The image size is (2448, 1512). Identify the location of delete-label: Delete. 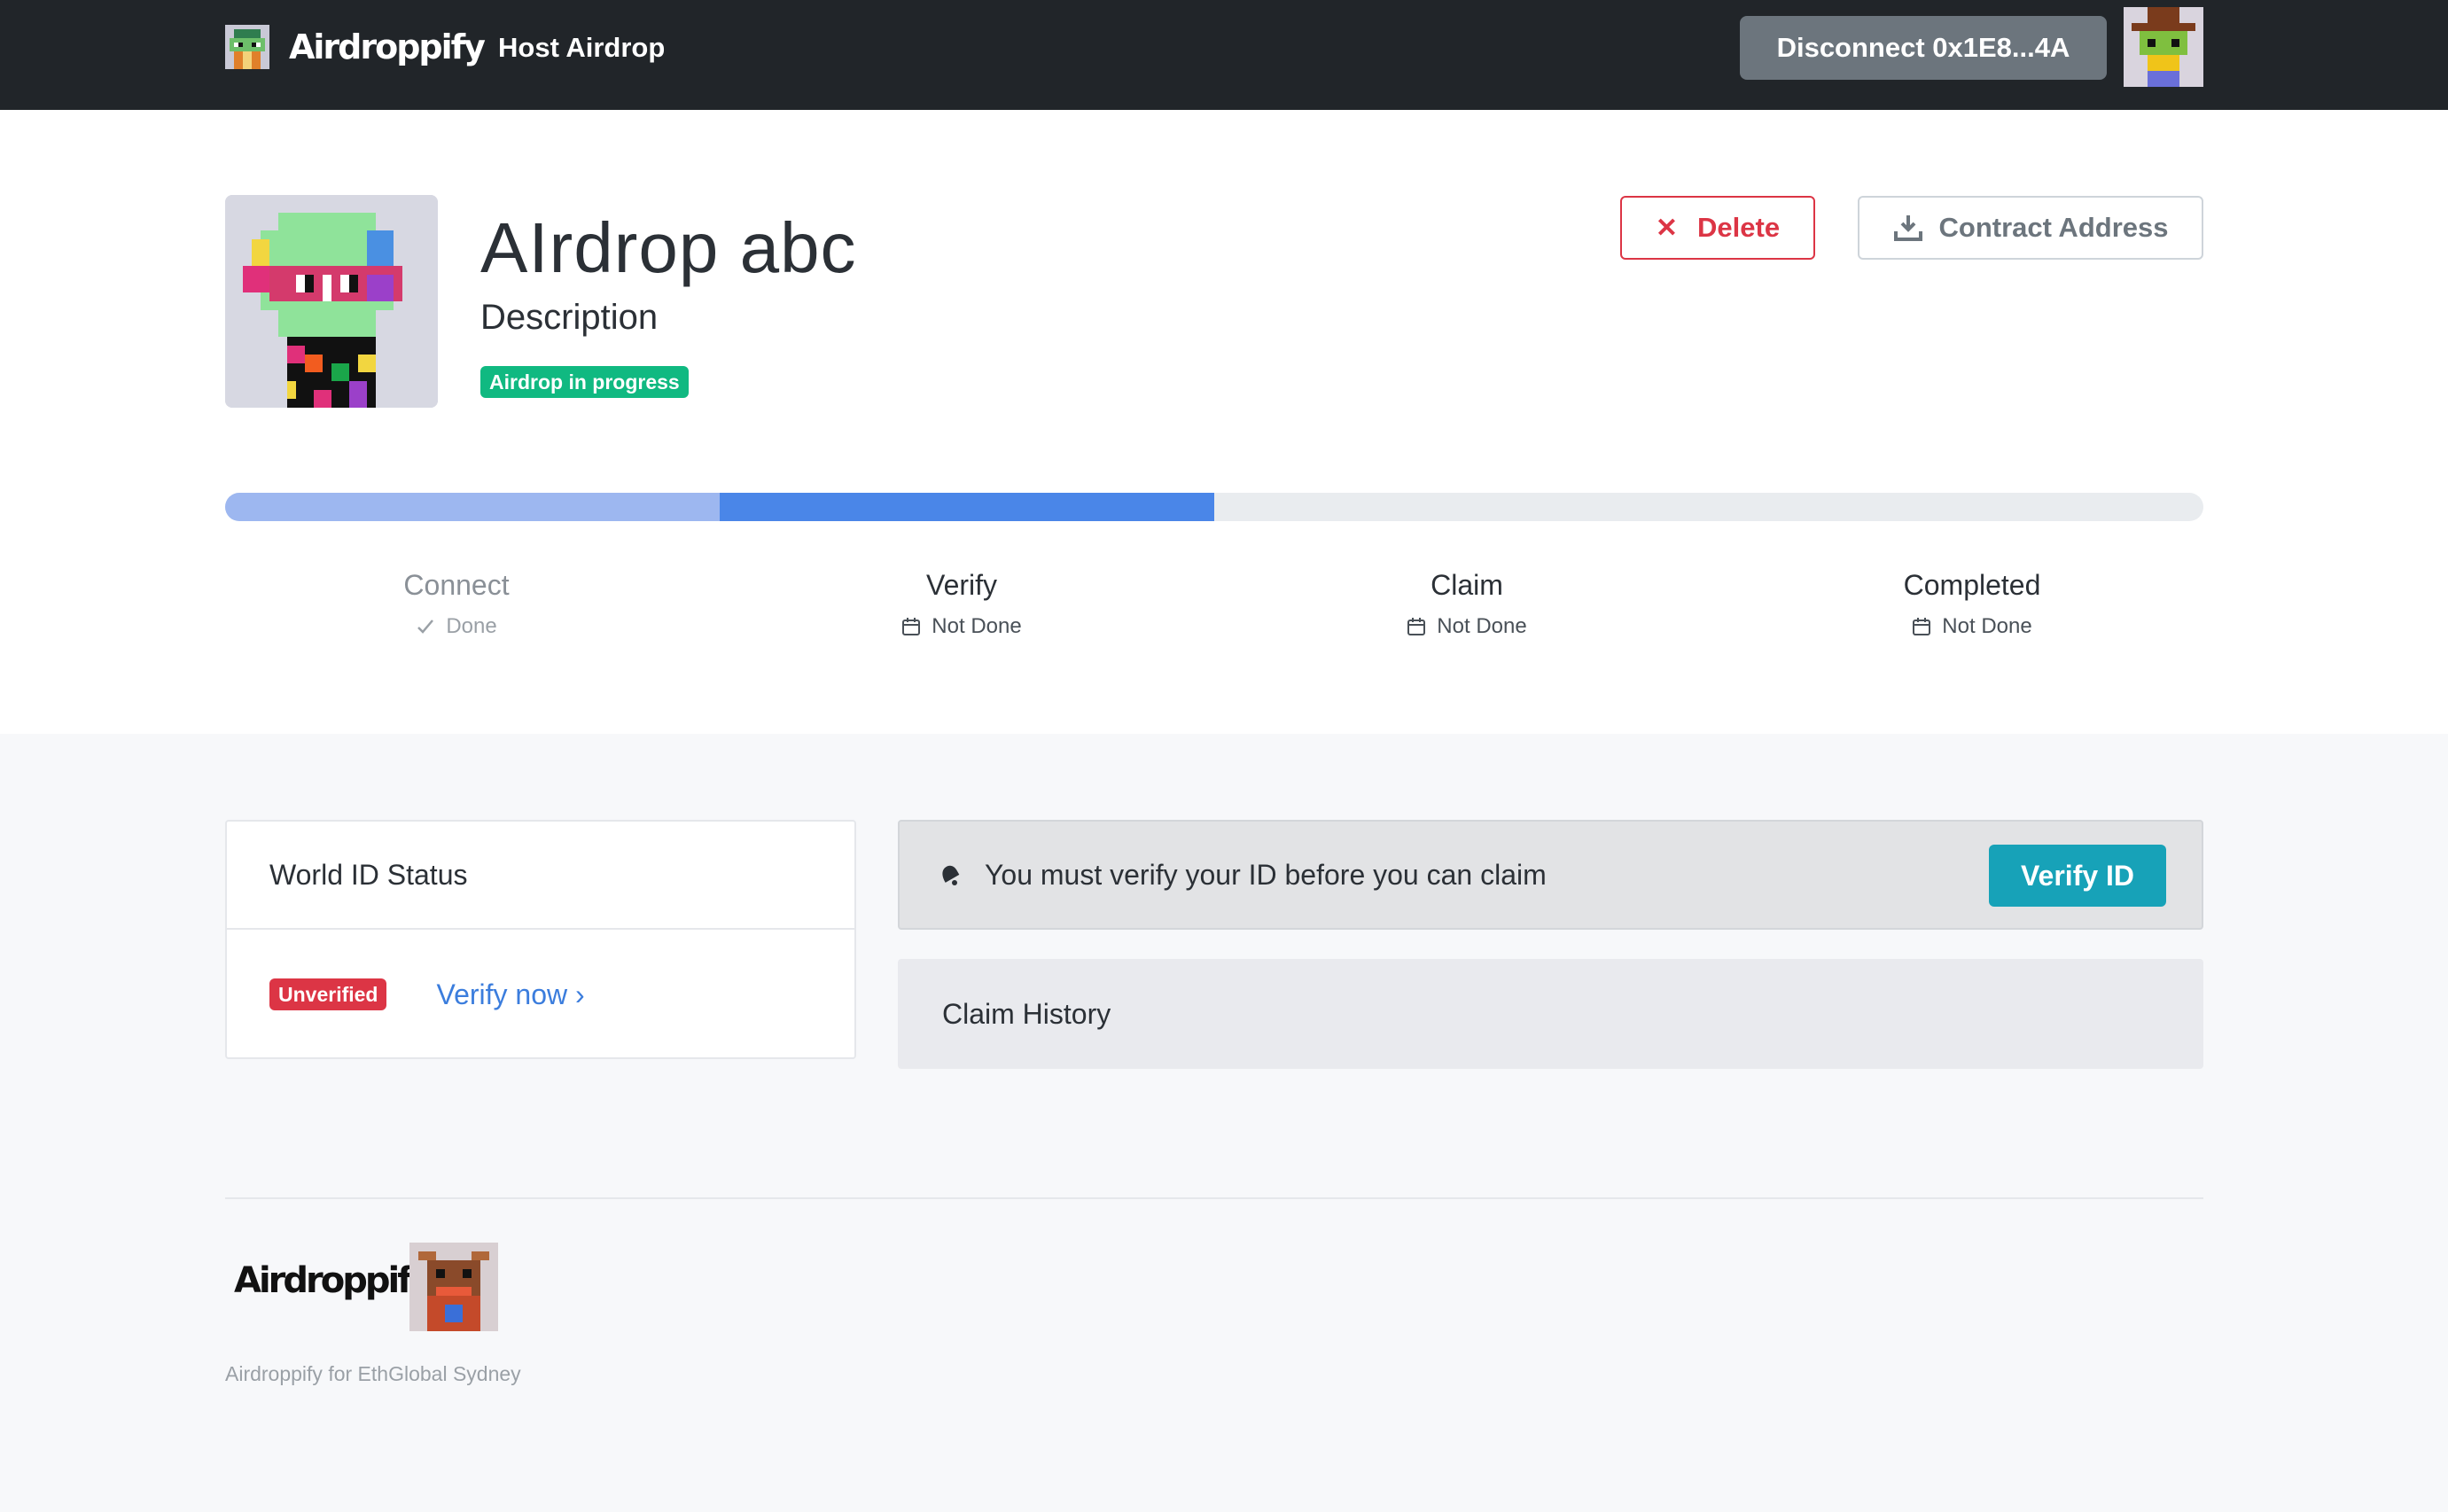
(1739, 228).